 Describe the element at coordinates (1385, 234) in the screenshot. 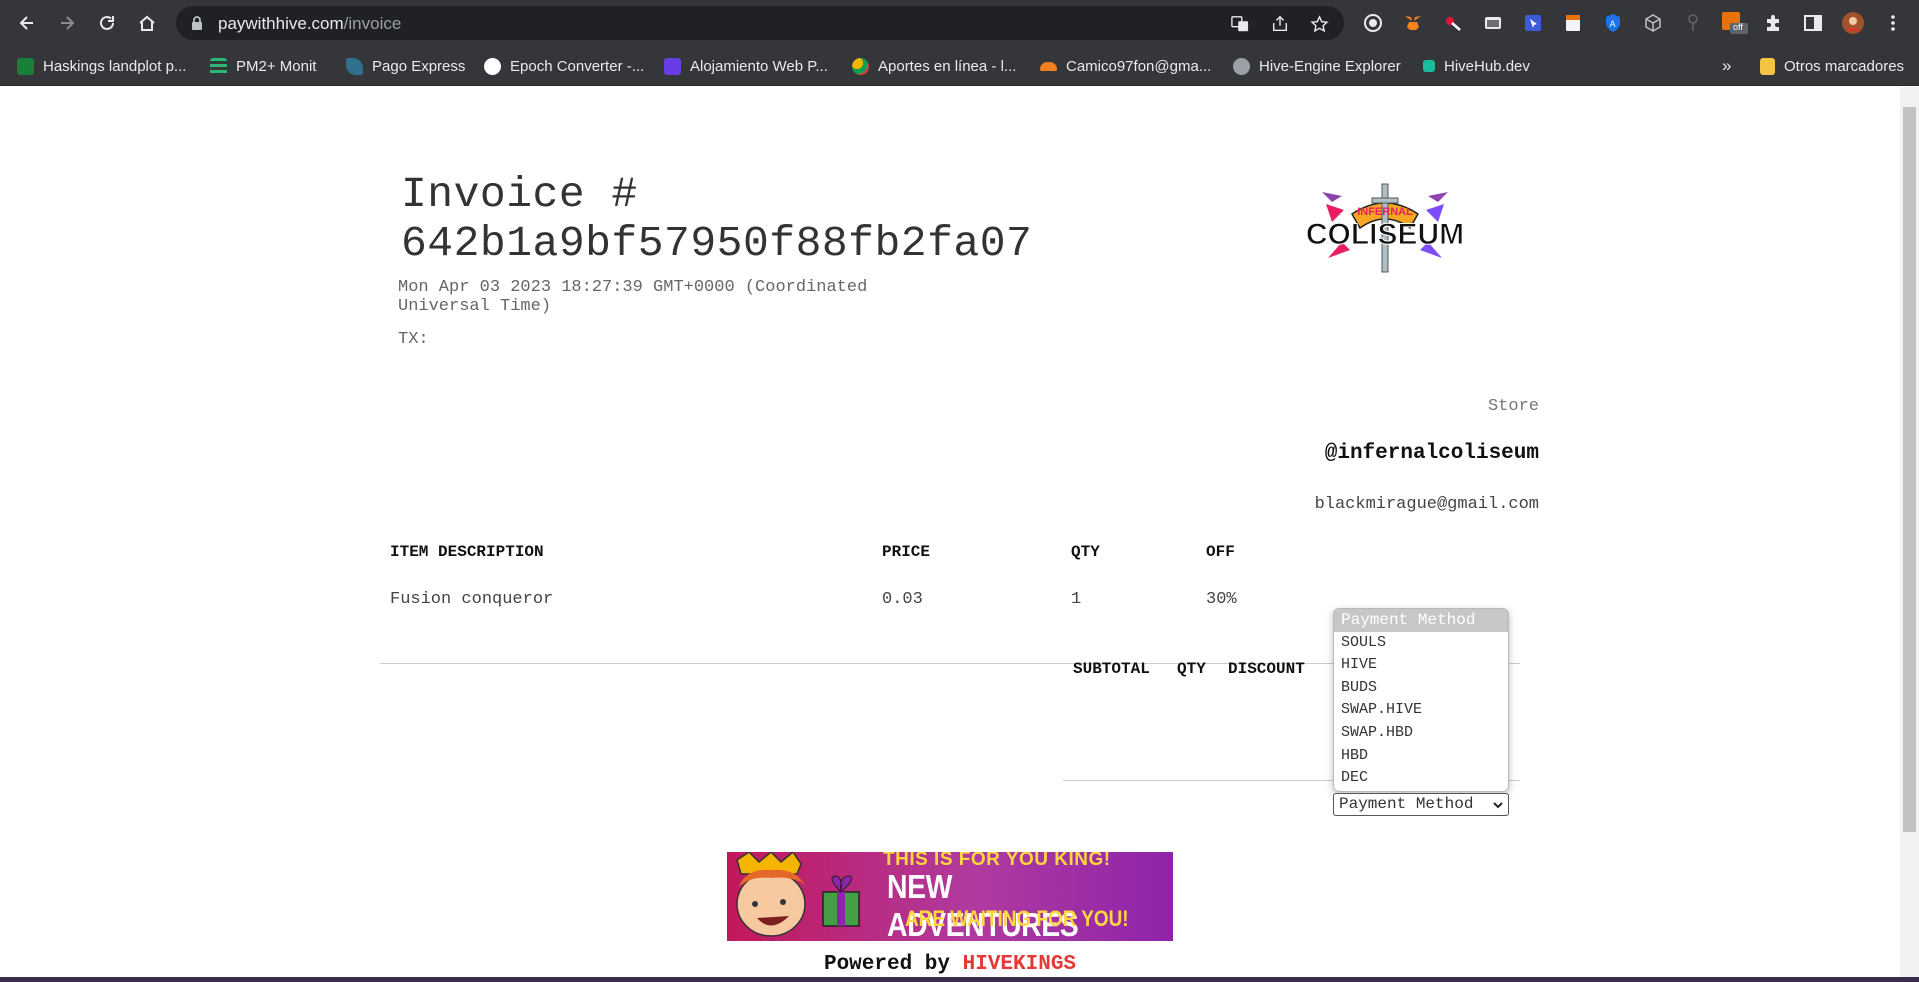

I see `logo-text-main: COLISEUM` at that location.